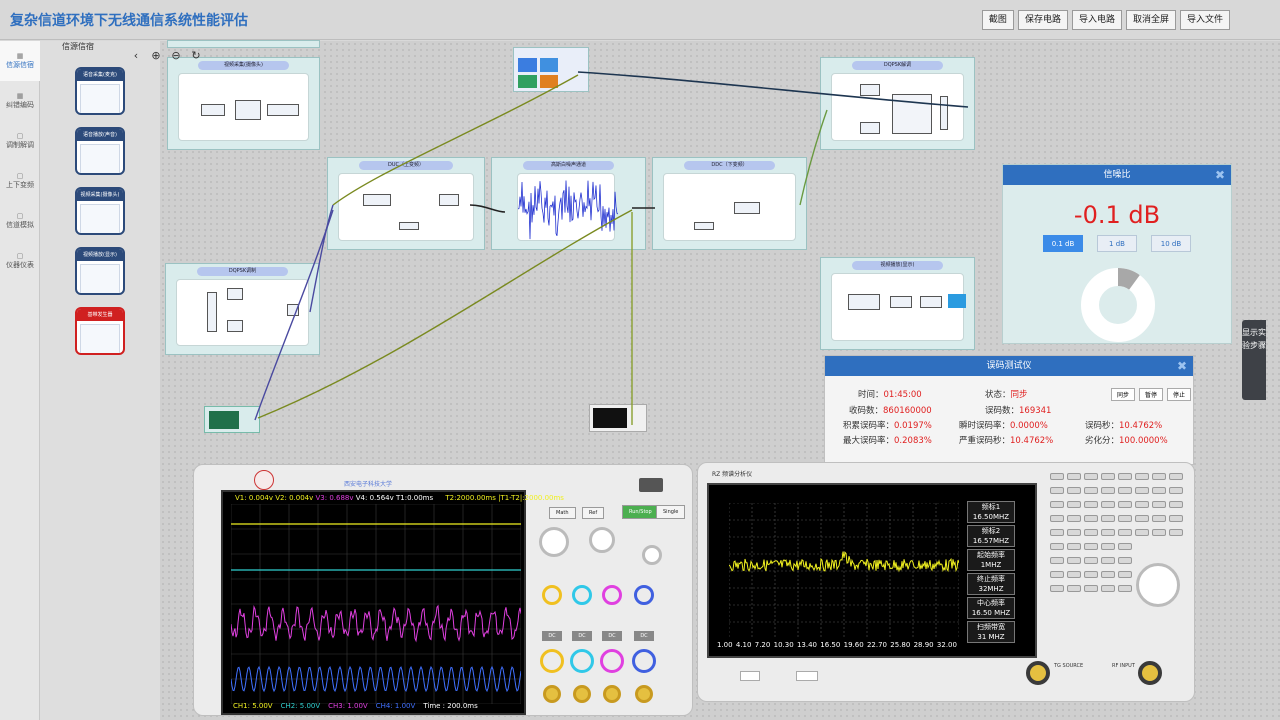 This screenshot has width=1280, height=720. What do you see at coordinates (1179, 394) in the screenshot?
I see `stop-button: 停止` at bounding box center [1179, 394].